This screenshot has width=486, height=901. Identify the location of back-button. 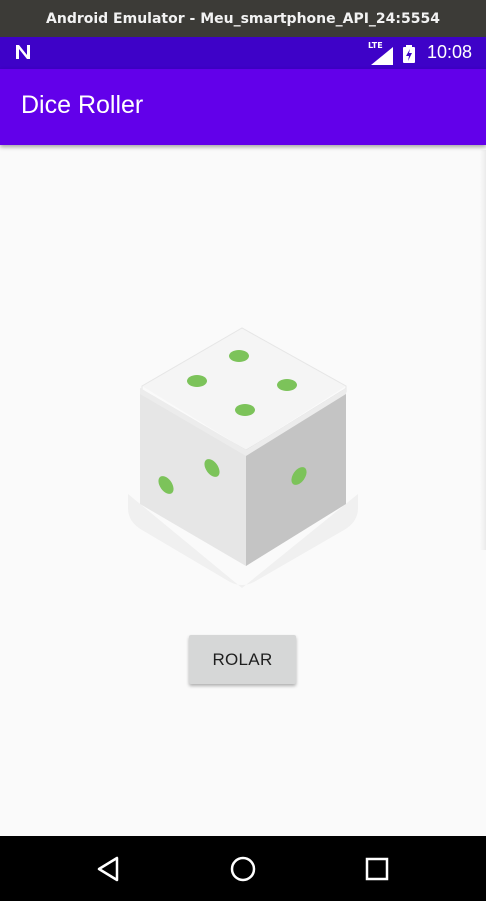
(108, 869).